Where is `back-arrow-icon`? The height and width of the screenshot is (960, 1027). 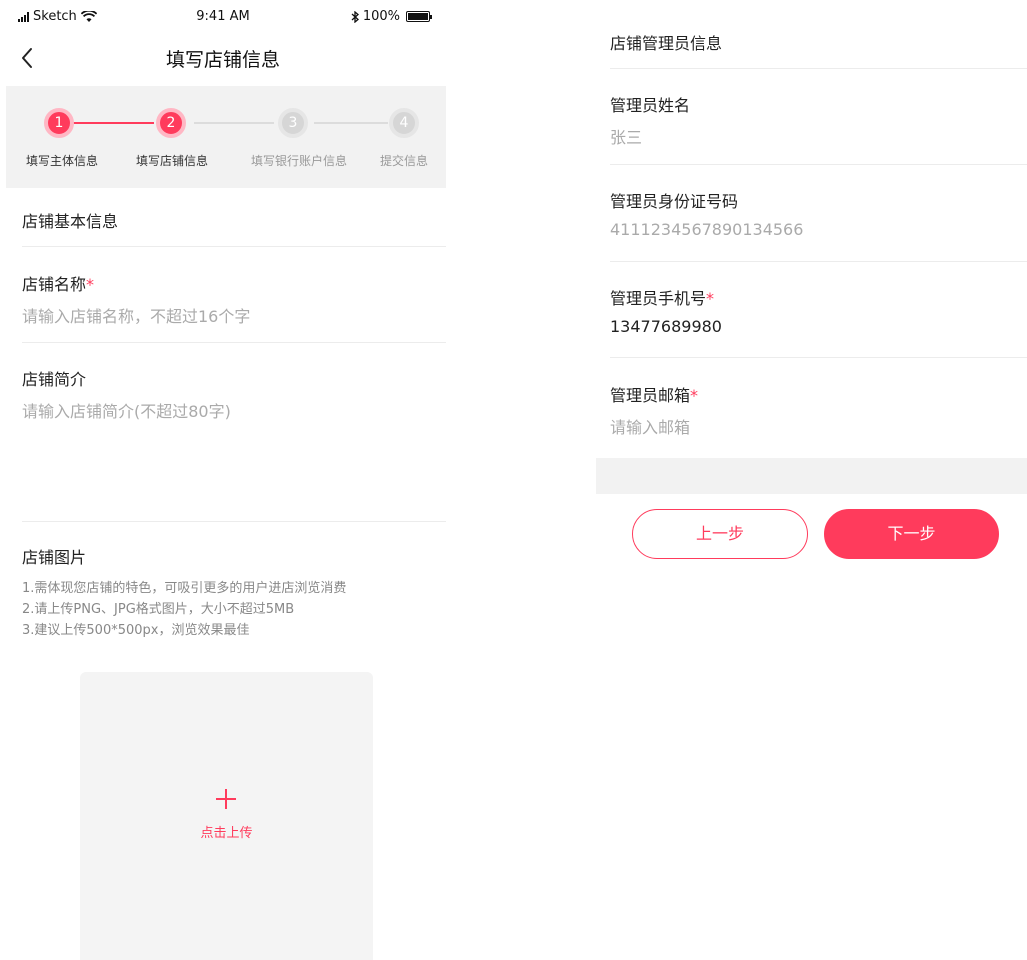 back-arrow-icon is located at coordinates (28, 58).